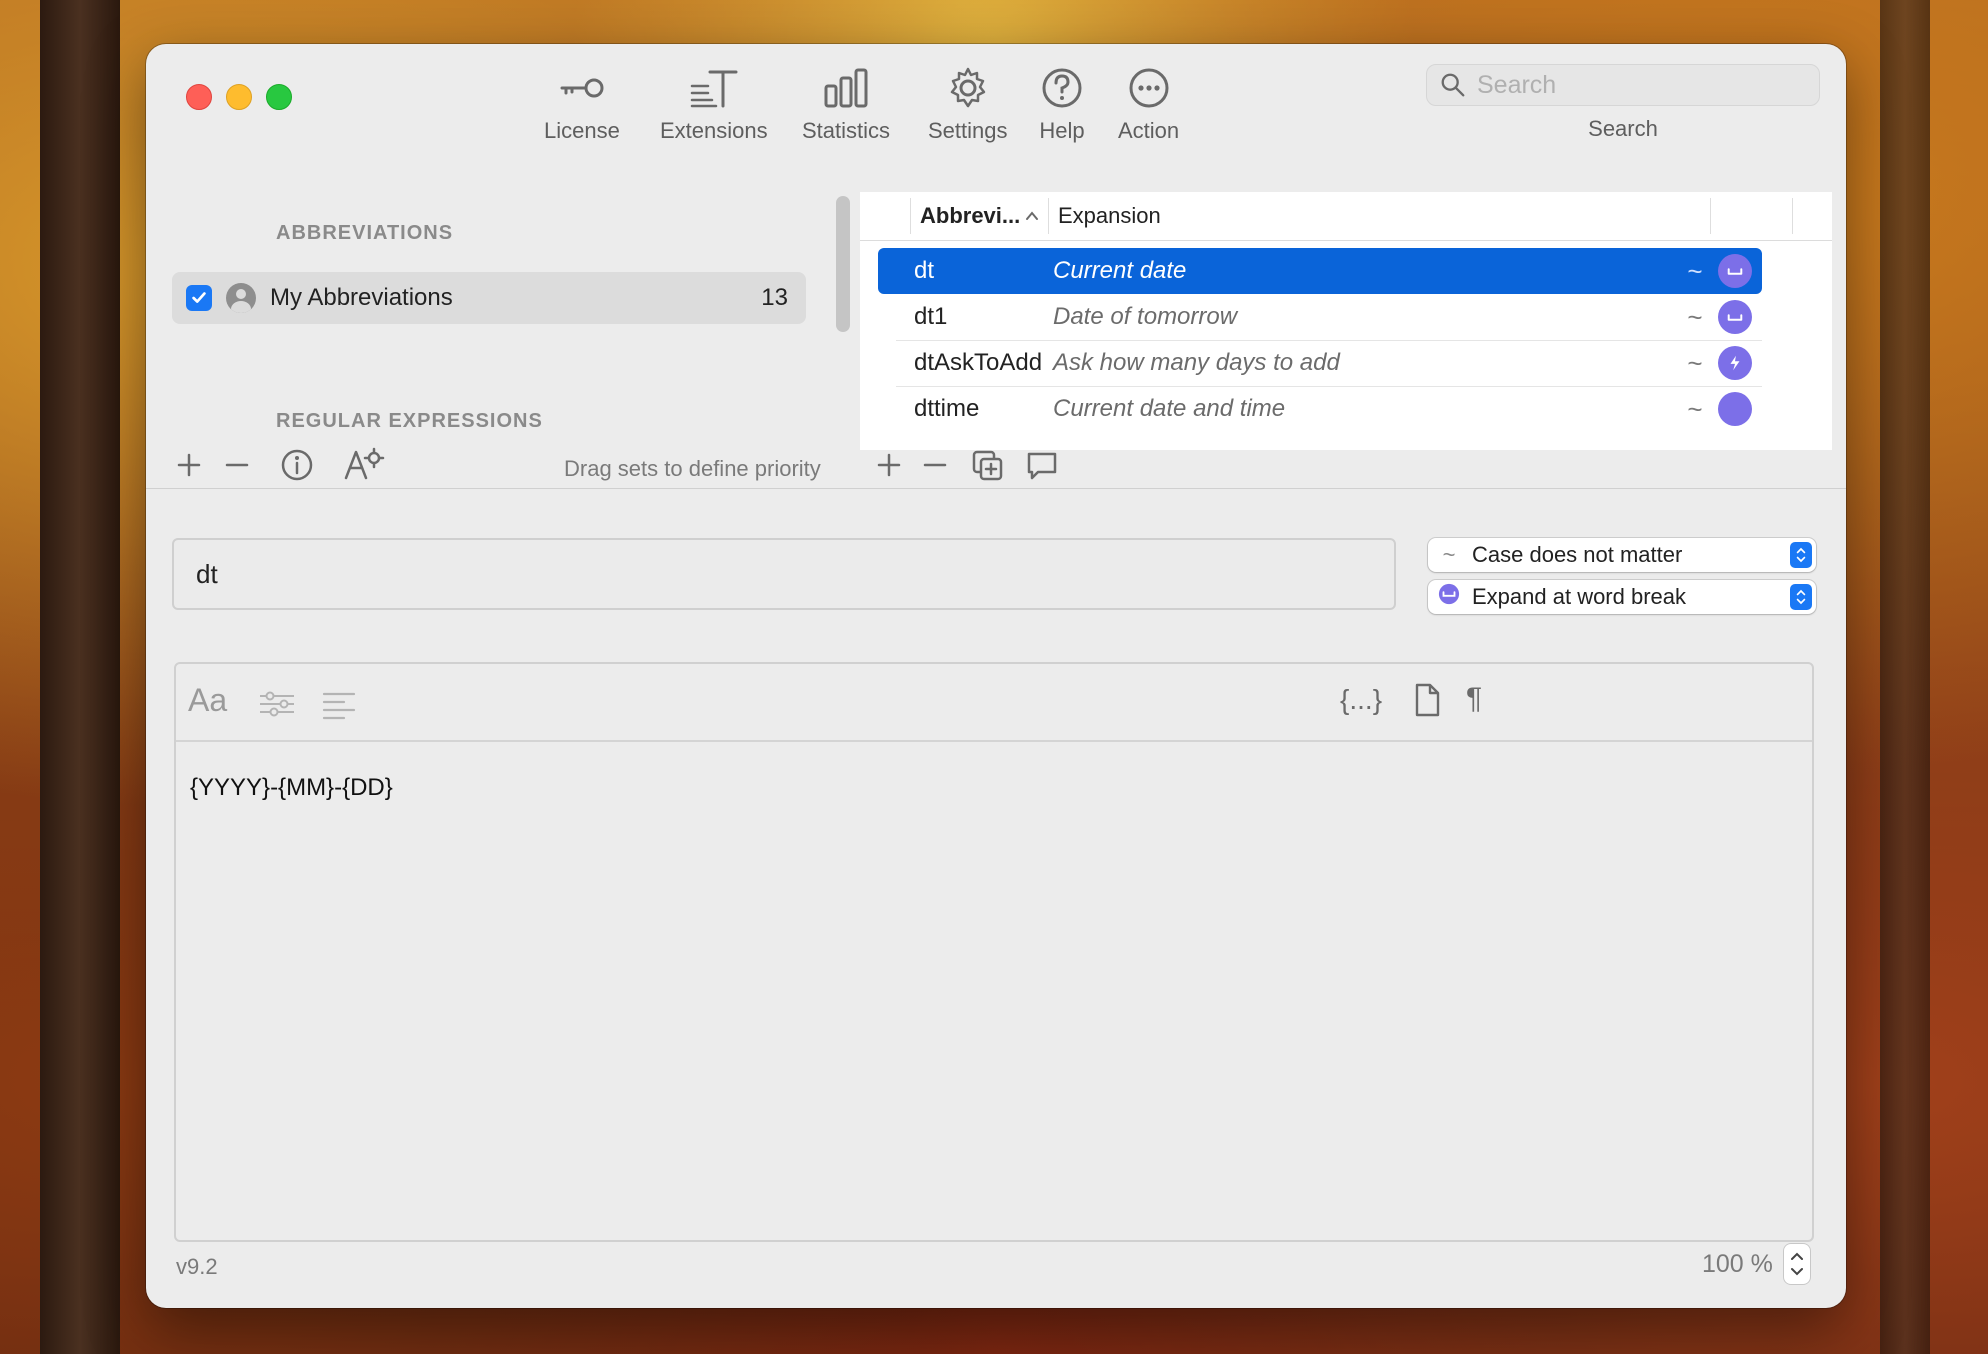  I want to click on row-expansion: Date of tomorrow, so click(1145, 316).